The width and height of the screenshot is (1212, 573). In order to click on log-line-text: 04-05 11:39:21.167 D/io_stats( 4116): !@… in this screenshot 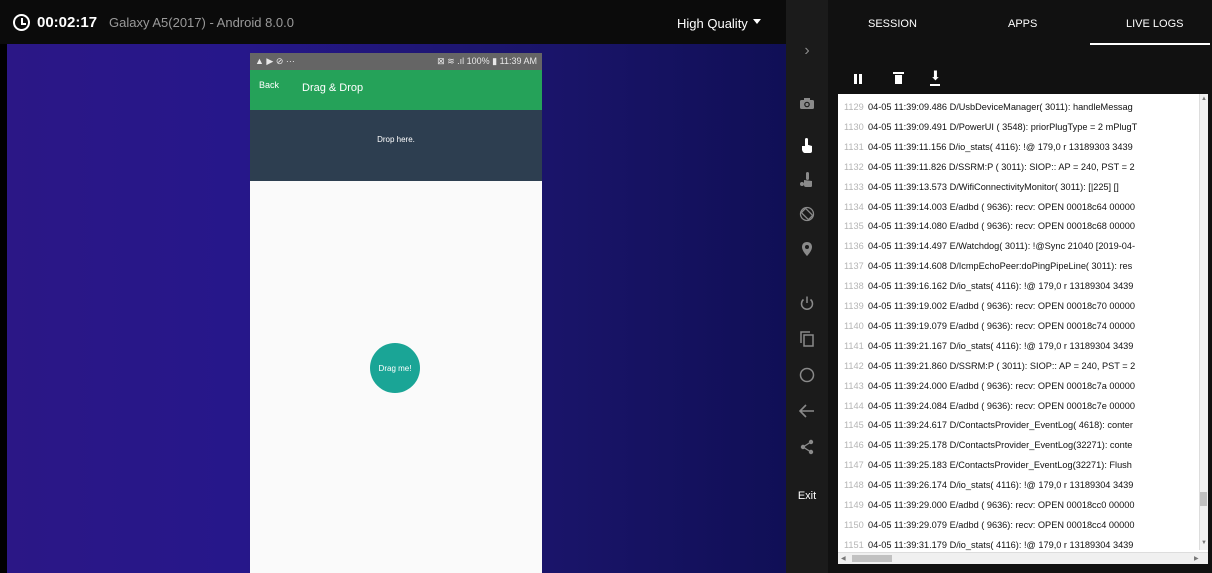, I will do `click(1001, 345)`.